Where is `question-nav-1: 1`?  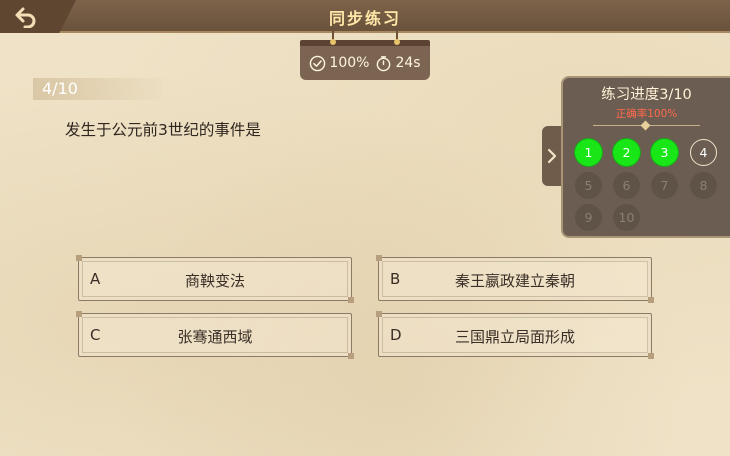 question-nav-1: 1 is located at coordinates (588, 152).